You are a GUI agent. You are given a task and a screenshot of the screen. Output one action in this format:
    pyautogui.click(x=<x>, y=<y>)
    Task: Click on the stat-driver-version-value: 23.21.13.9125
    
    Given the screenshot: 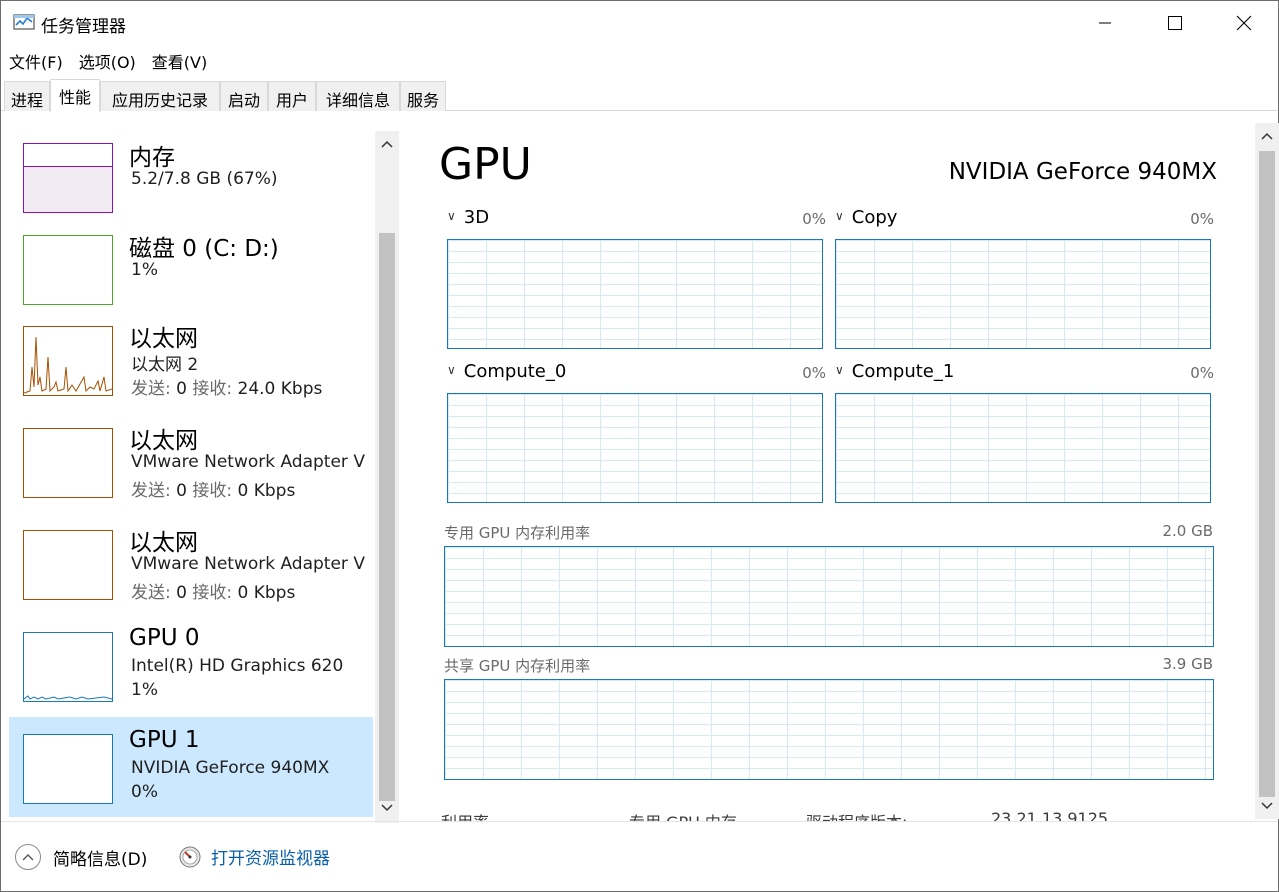 What is the action you would take?
    pyautogui.click(x=1050, y=815)
    